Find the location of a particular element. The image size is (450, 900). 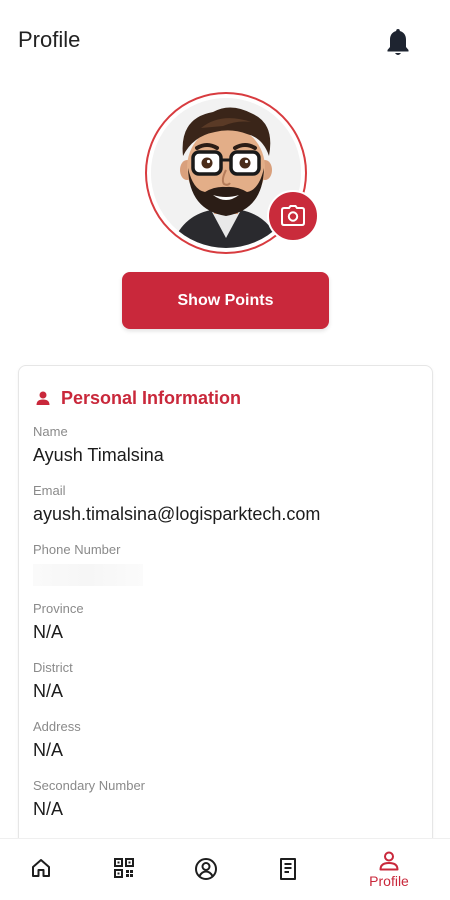

qr-code-icon is located at coordinates (124, 868).